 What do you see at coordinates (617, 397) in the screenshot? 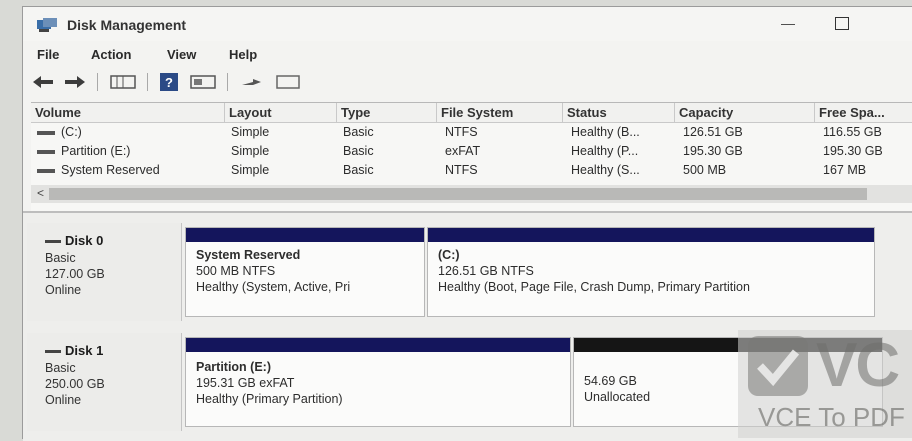
I see `partition-status: Unallocated` at bounding box center [617, 397].